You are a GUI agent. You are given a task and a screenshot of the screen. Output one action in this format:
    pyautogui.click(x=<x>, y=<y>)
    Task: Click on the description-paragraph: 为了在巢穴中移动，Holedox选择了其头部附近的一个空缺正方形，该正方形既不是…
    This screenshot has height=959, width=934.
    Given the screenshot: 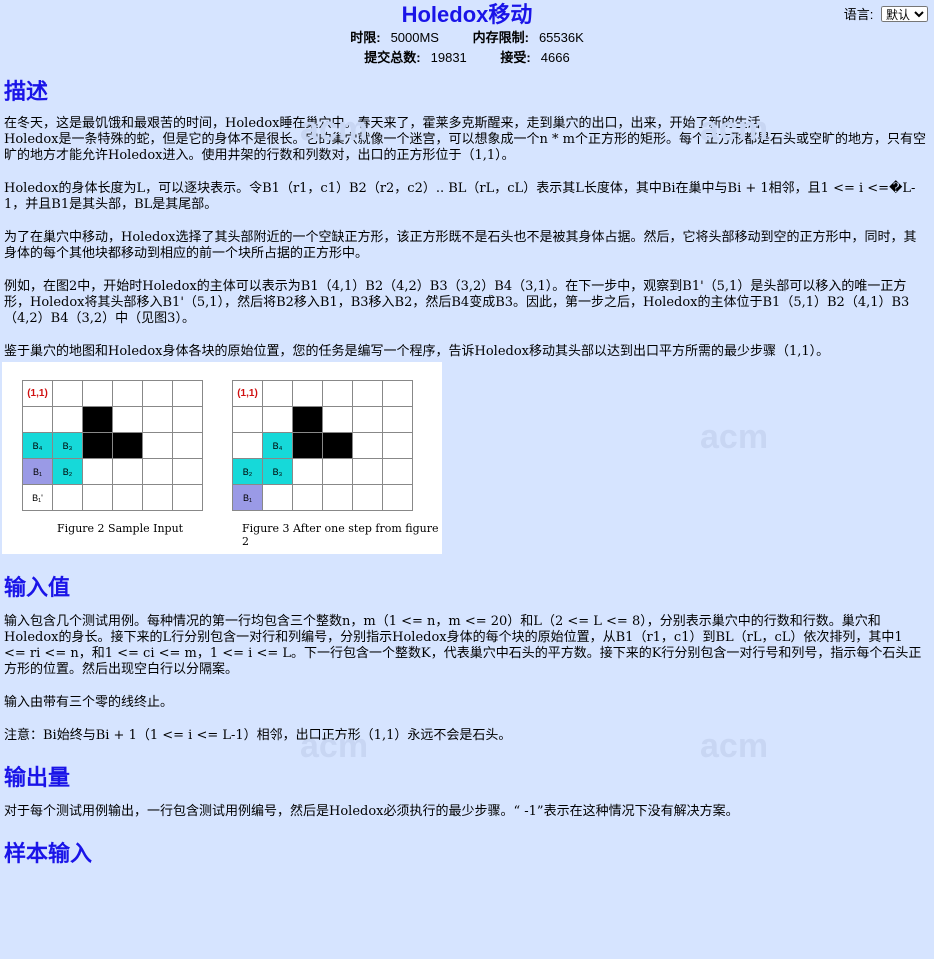 What is the action you would take?
    pyautogui.click(x=460, y=245)
    